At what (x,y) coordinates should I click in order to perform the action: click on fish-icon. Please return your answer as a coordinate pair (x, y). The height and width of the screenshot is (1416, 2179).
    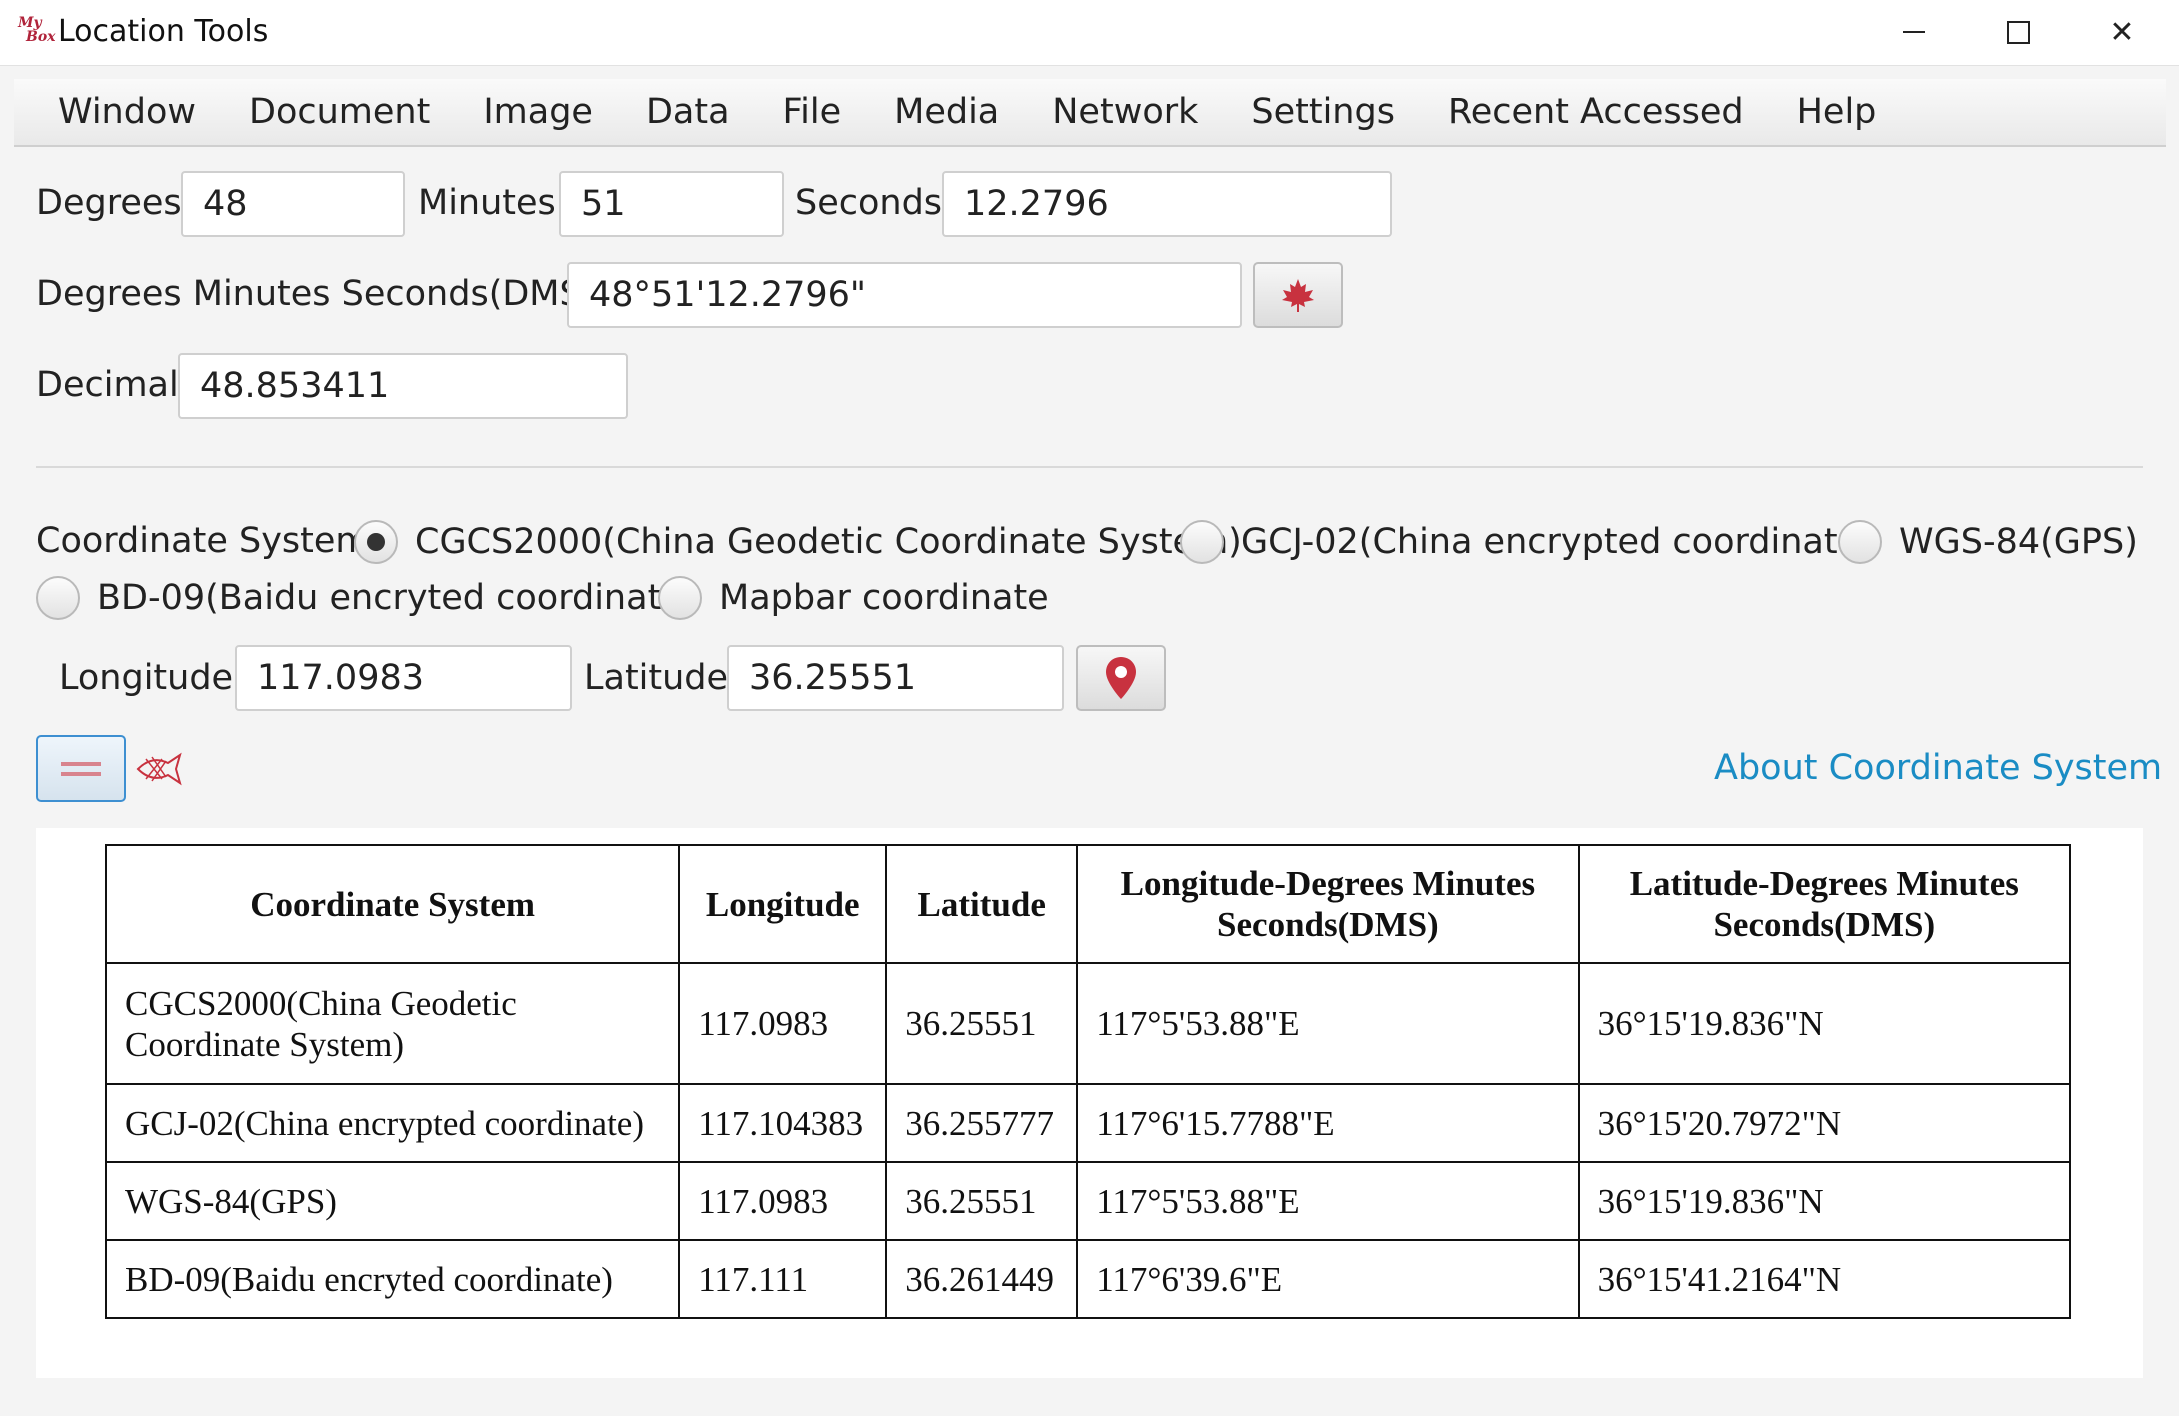
    Looking at the image, I should click on (159, 769).